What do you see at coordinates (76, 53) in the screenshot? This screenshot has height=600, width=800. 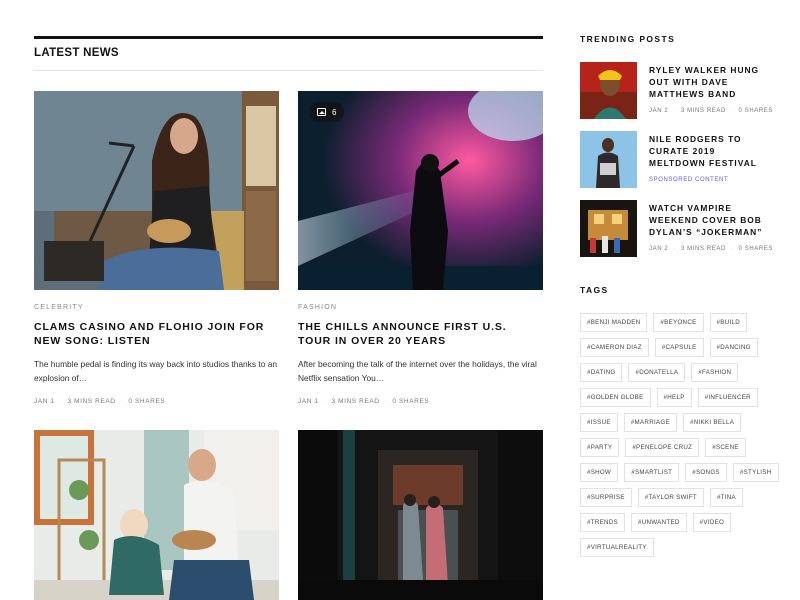 I see `section-title: LATEST NEWS` at bounding box center [76, 53].